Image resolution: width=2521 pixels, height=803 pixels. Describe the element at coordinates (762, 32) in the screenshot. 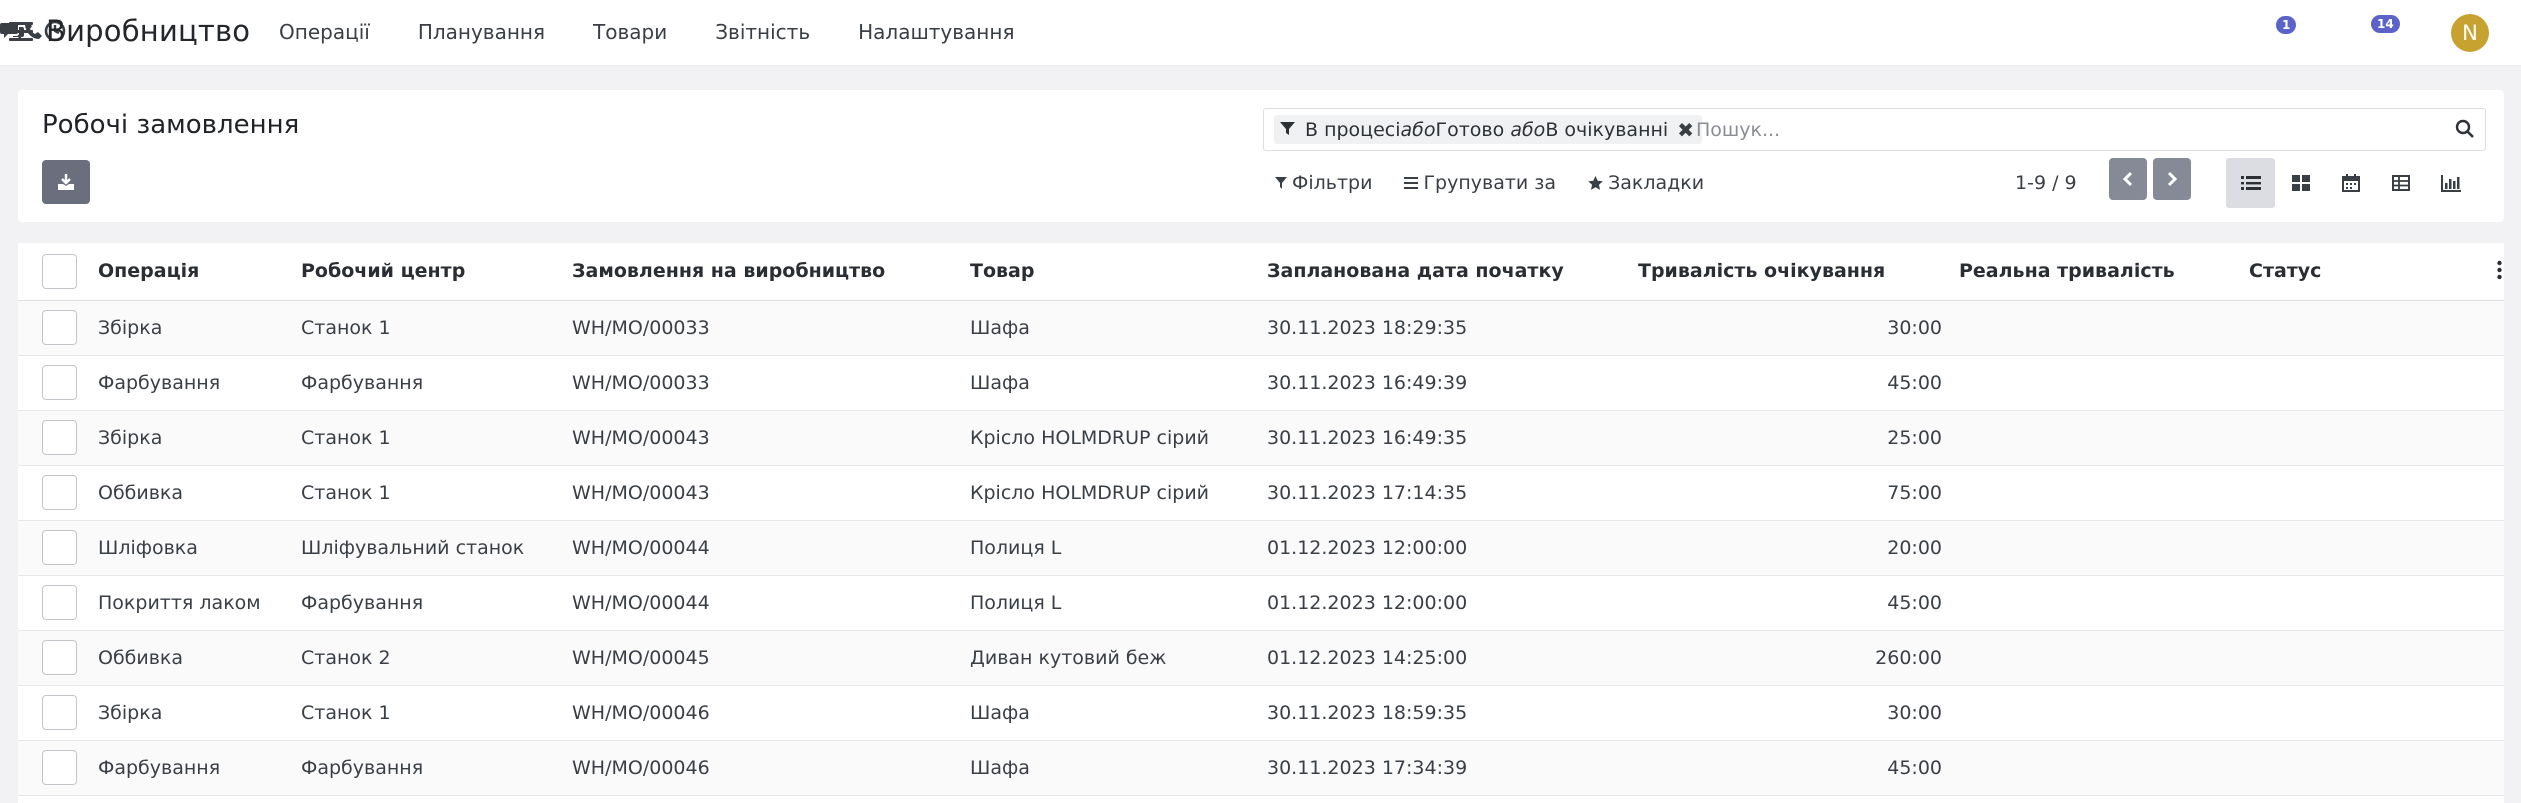

I see `menu-item-reporting: Звітність` at that location.